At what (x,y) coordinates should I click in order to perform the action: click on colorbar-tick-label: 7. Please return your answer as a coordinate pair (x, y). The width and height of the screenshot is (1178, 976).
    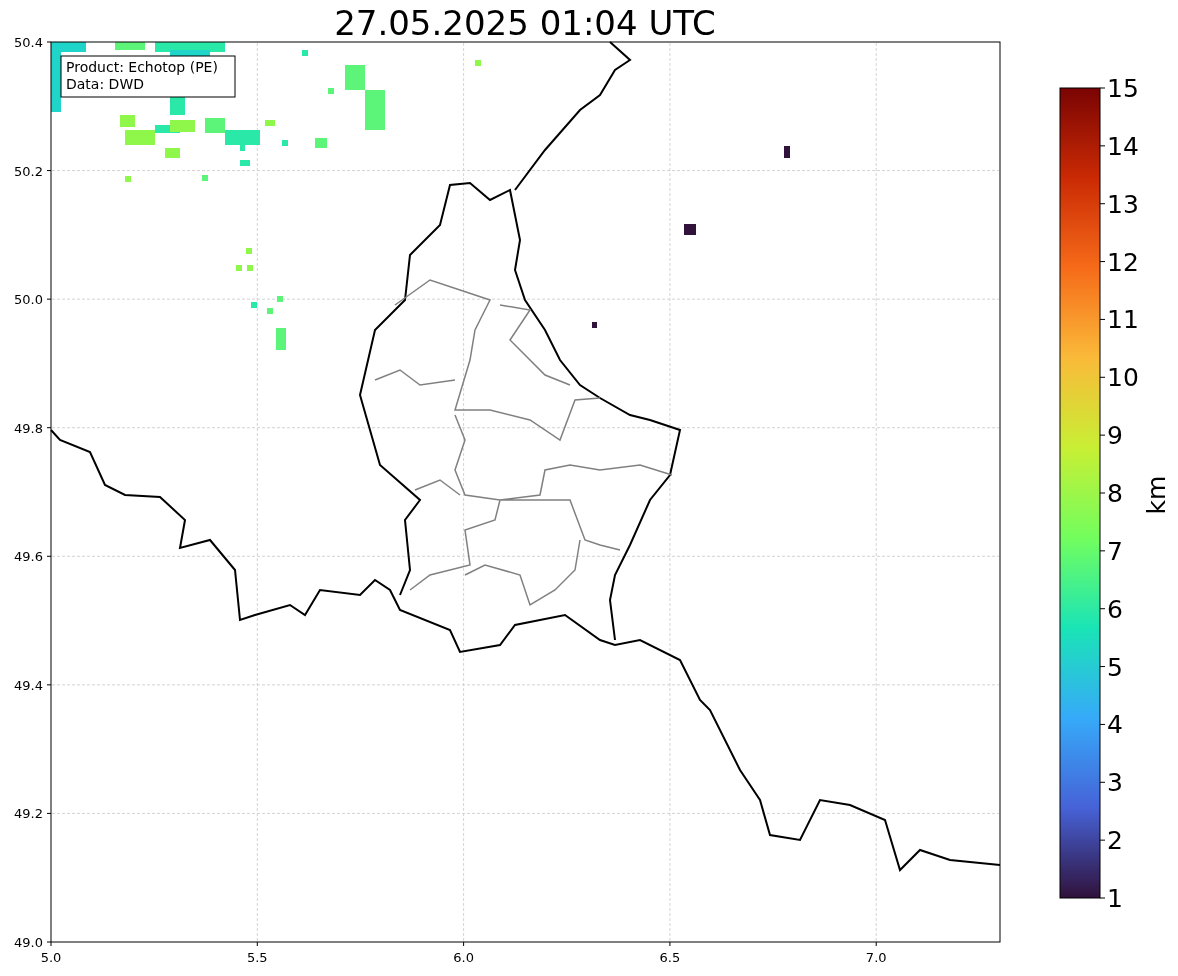
    Looking at the image, I should click on (1115, 551).